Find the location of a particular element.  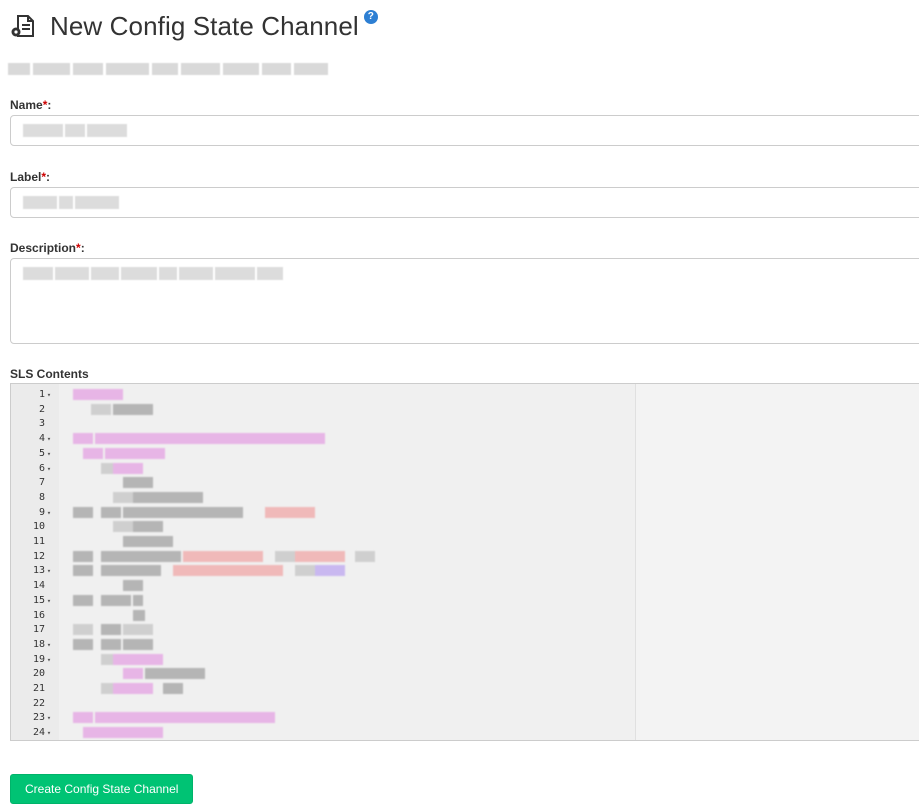

page-title: New Config State Channel is located at coordinates (204, 25).